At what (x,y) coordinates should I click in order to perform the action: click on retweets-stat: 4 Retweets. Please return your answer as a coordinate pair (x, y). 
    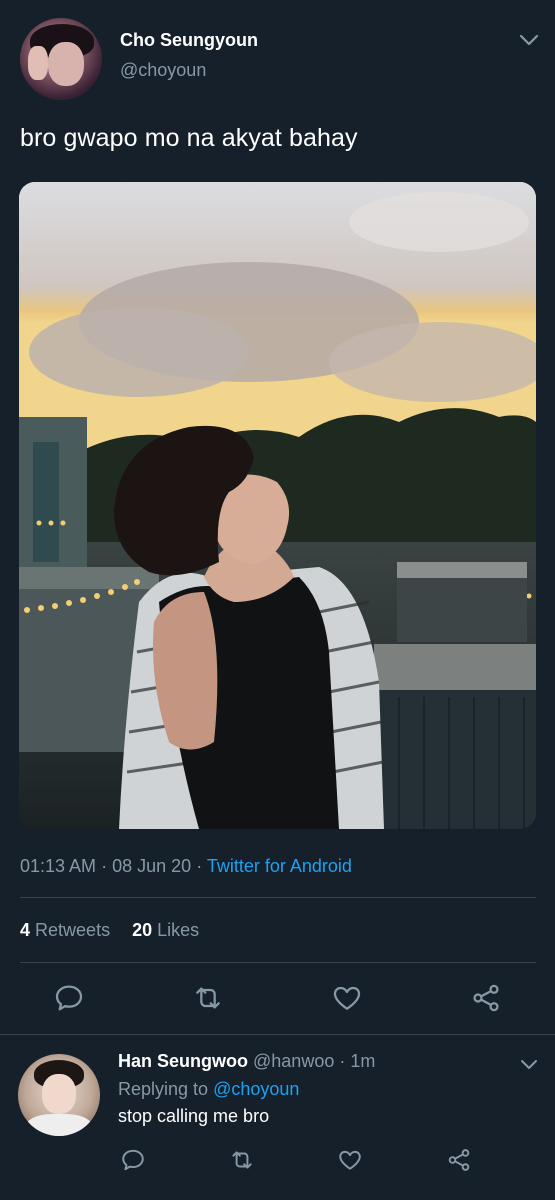
    Looking at the image, I should click on (65, 930).